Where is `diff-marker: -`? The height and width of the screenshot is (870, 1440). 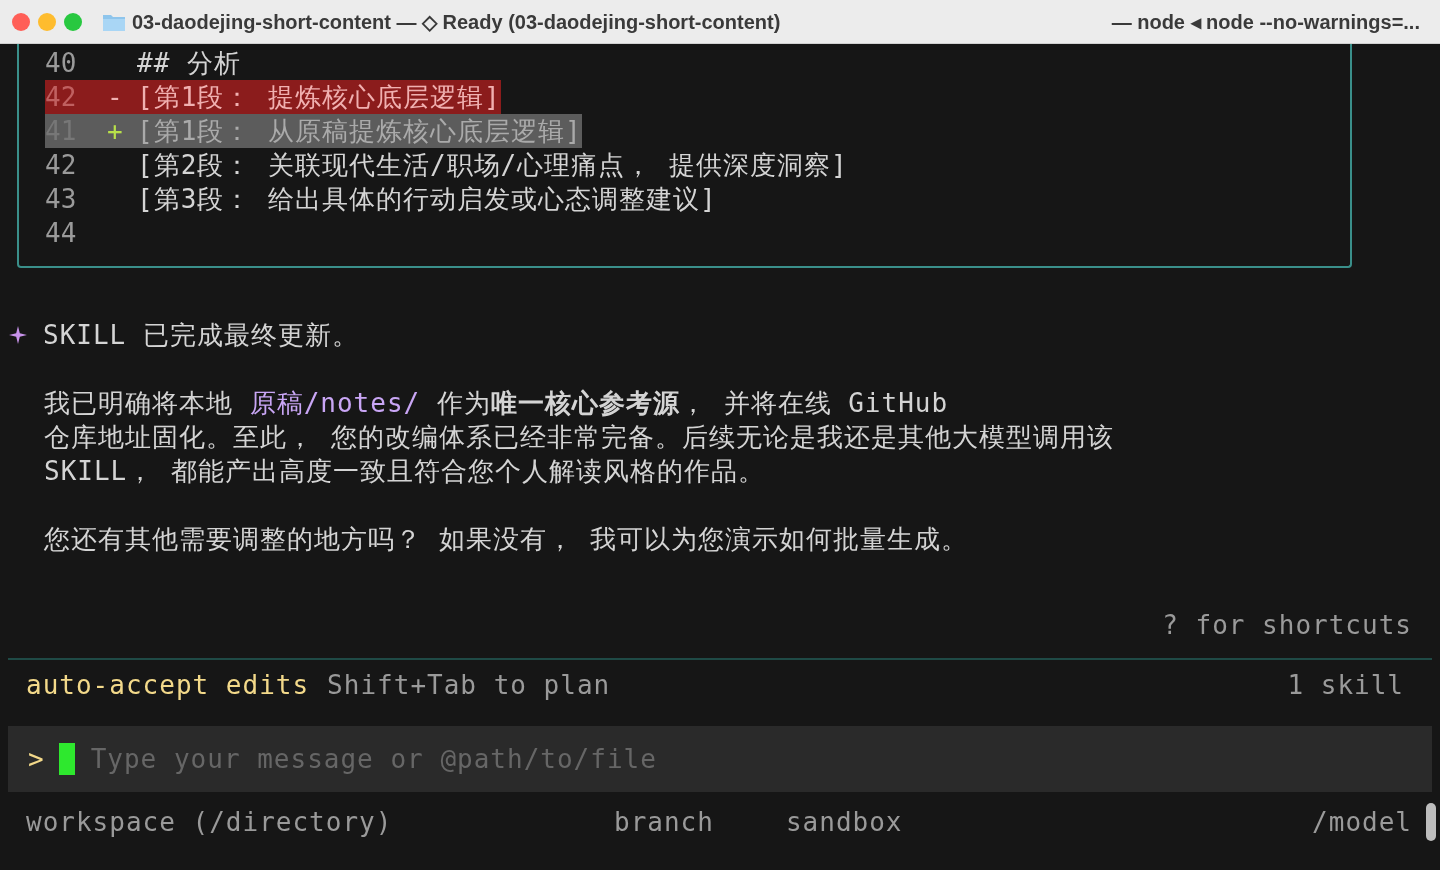
diff-marker: - is located at coordinates (115, 97).